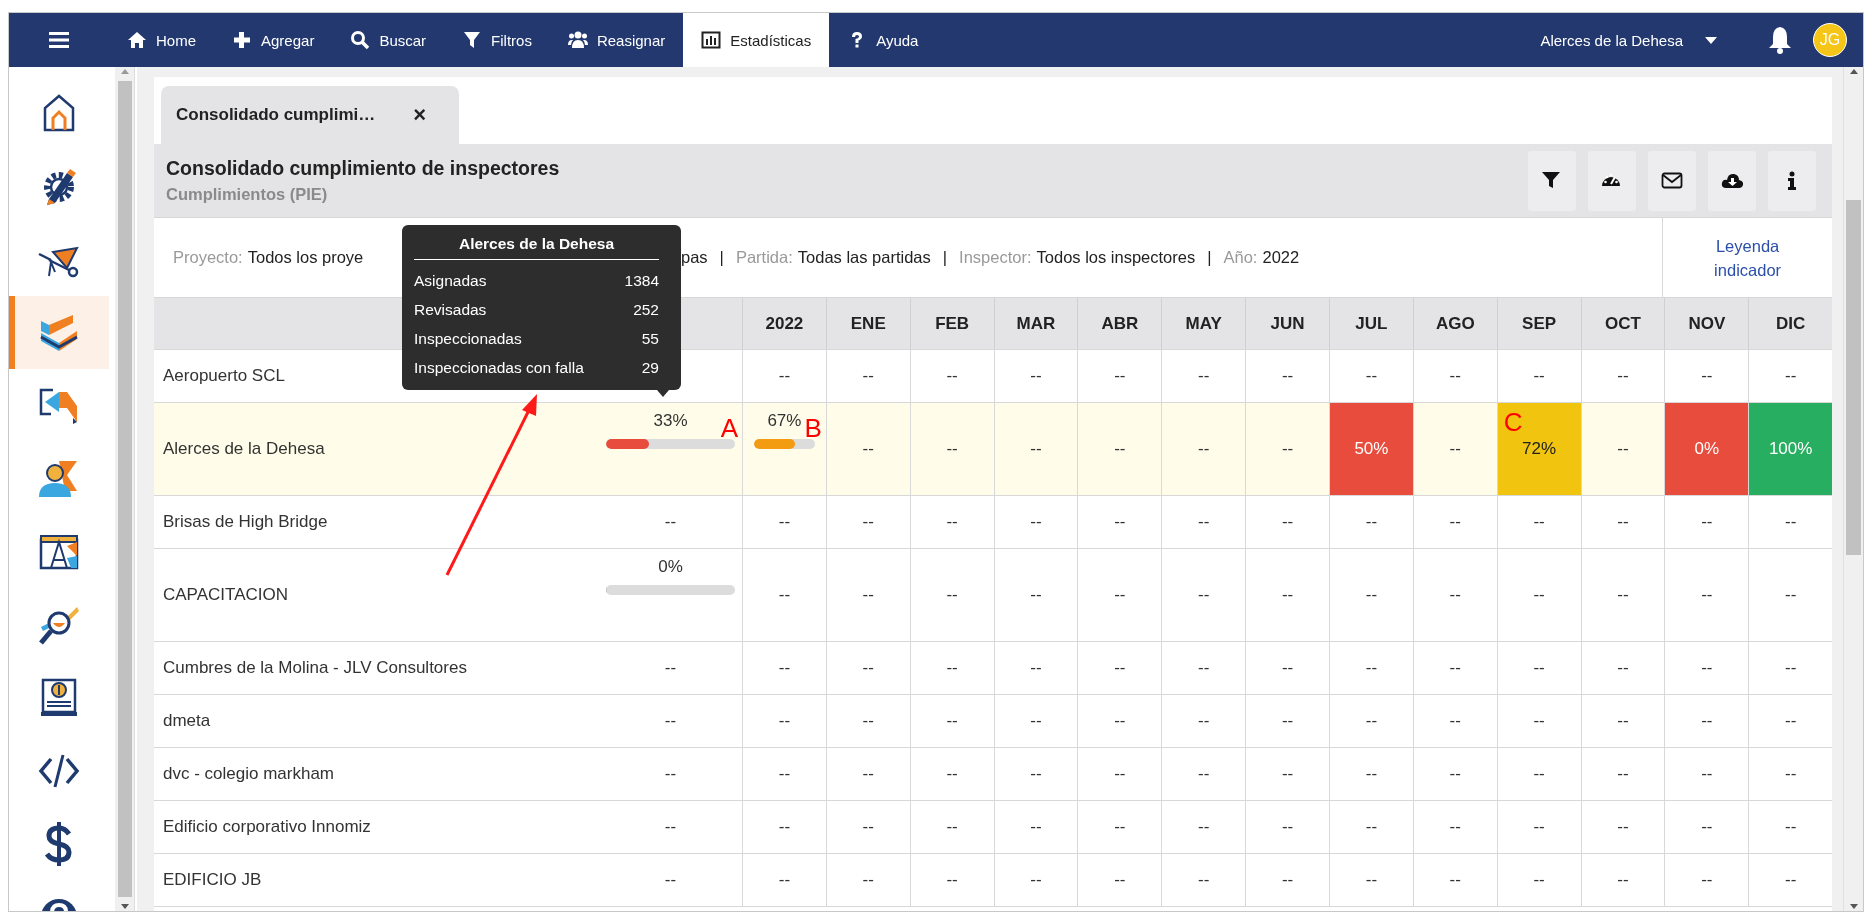 This screenshot has width=1872, height=919. Describe the element at coordinates (1672, 180) in the screenshot. I see `envelope-button` at that location.